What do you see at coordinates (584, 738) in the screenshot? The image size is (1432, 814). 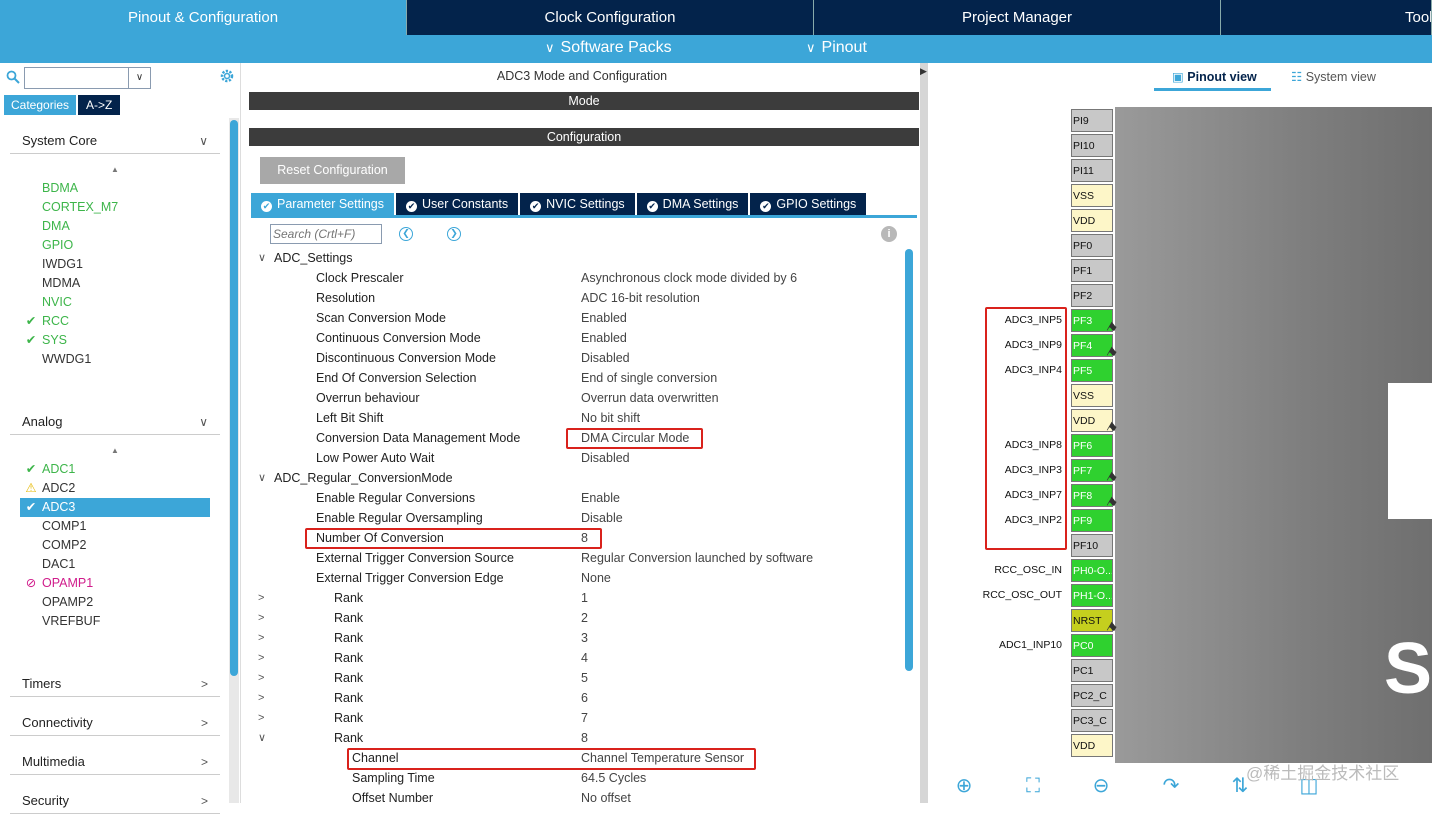 I see `parameter-value: 8` at bounding box center [584, 738].